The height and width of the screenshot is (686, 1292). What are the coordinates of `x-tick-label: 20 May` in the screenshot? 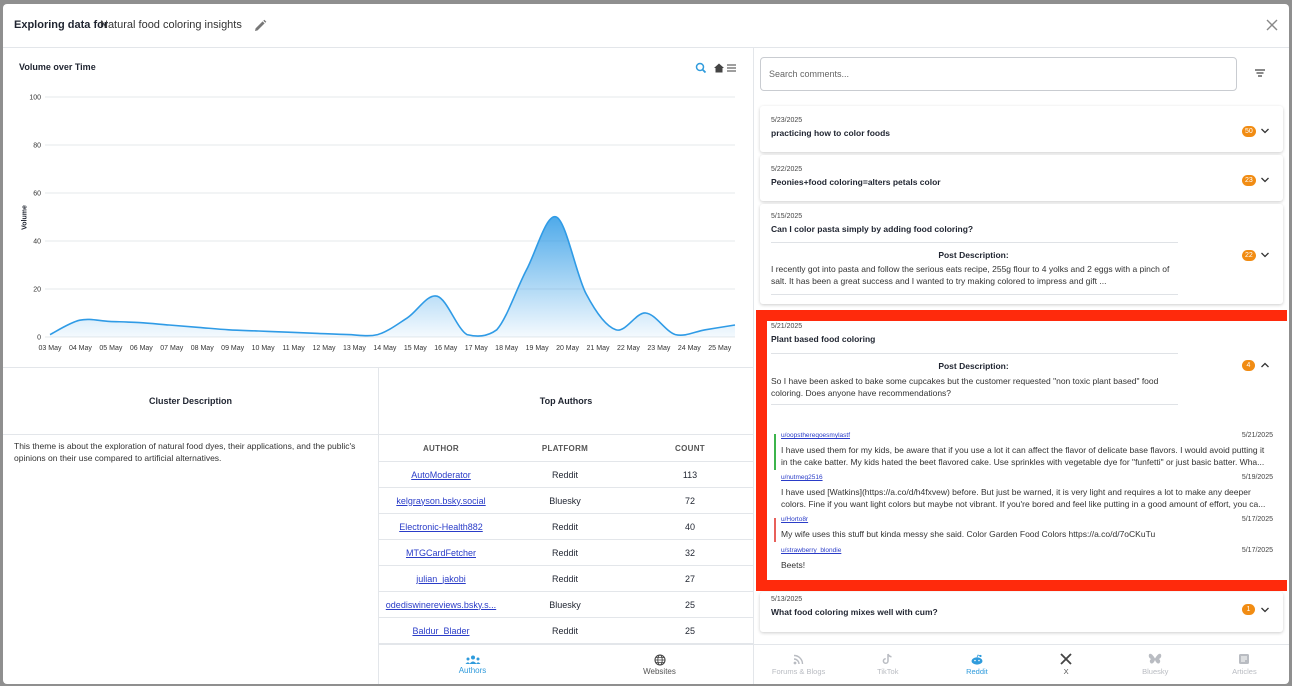 It's located at (567, 348).